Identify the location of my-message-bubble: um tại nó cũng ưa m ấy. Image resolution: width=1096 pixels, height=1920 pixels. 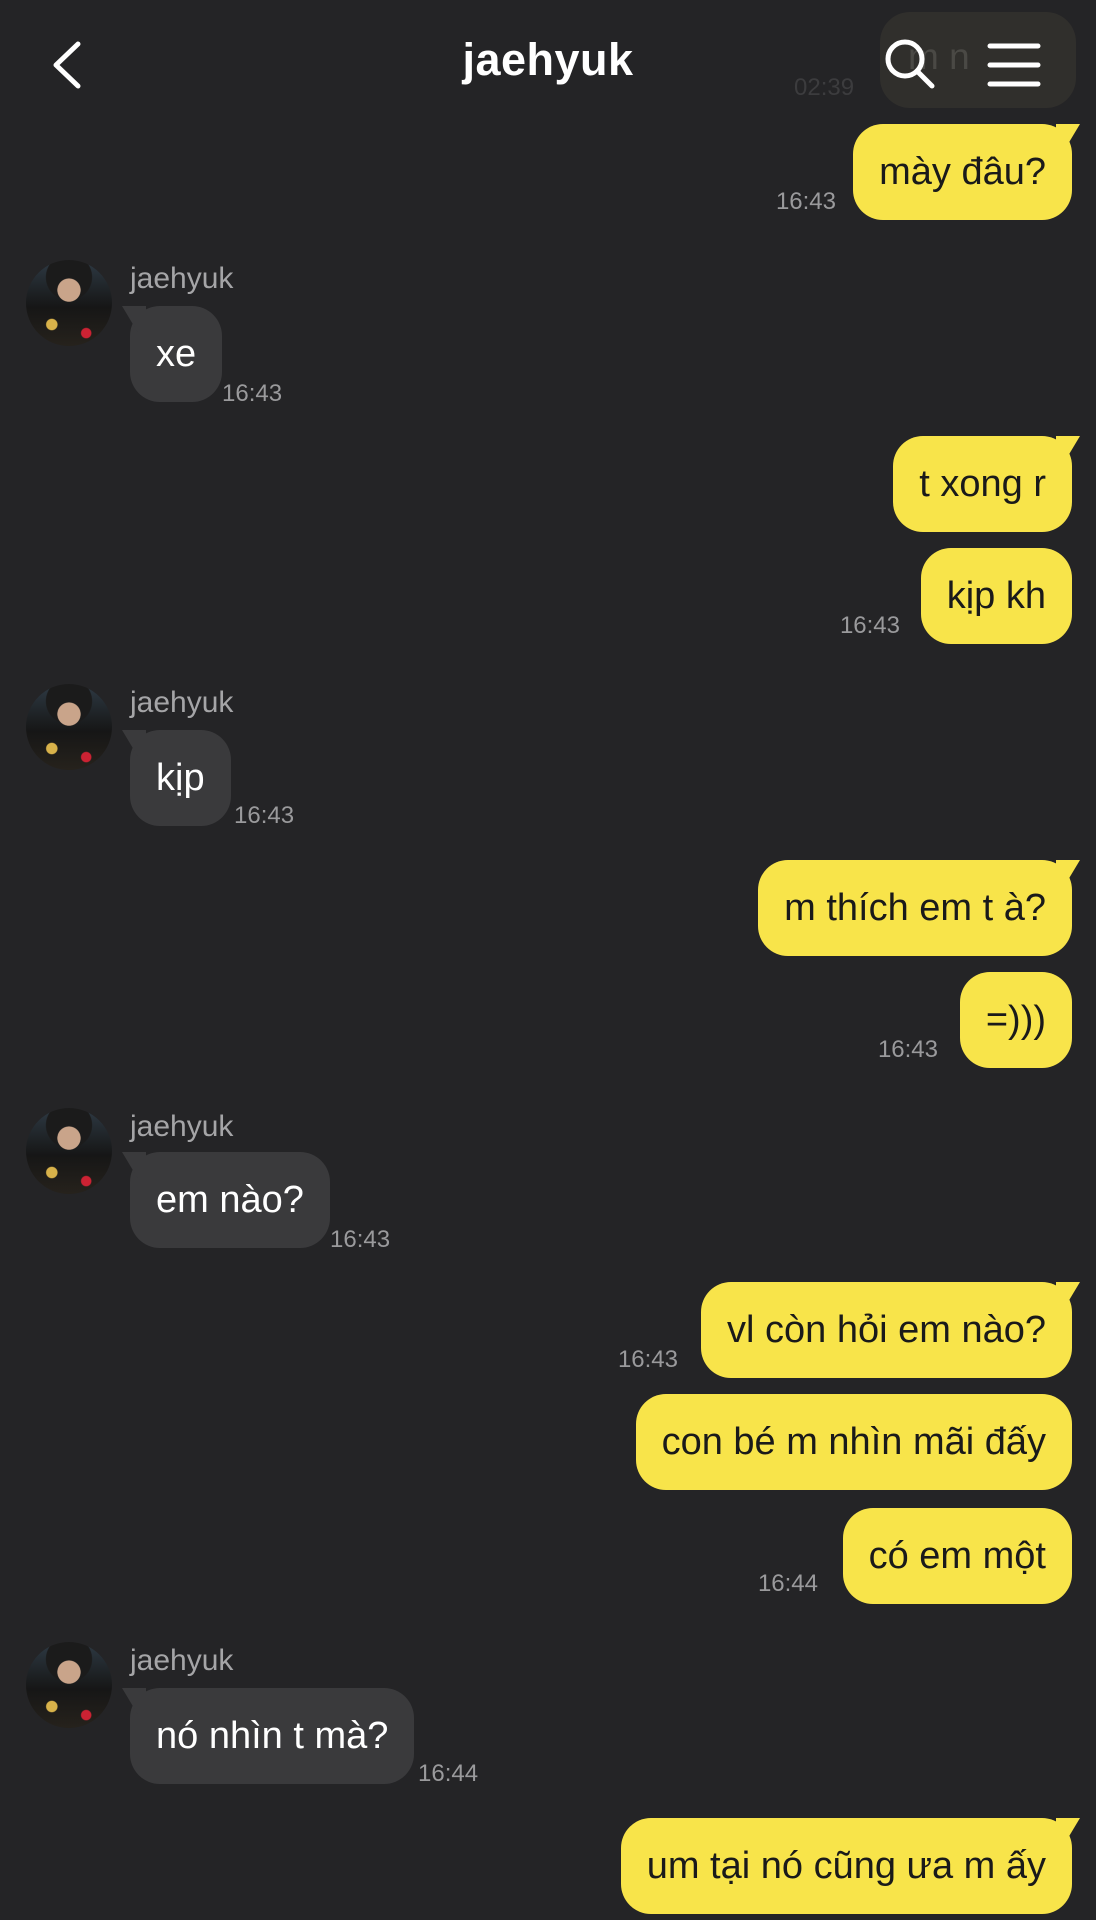
(846, 1866).